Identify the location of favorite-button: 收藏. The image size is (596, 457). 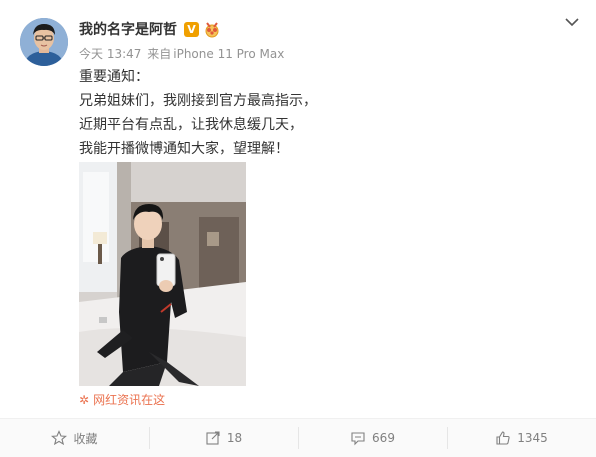
(74, 438).